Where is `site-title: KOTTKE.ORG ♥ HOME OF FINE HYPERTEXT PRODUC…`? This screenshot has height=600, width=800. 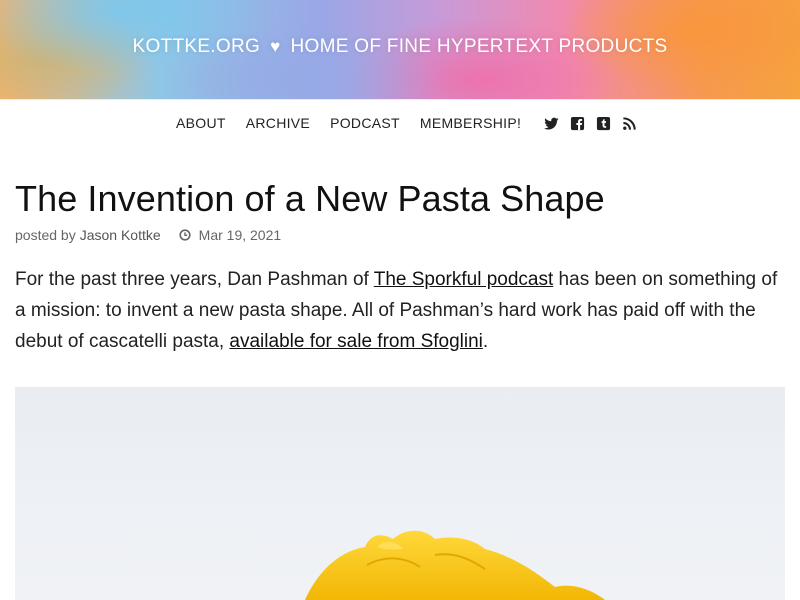 site-title: KOTTKE.ORG ♥ HOME OF FINE HYPERTEXT PRODUC… is located at coordinates (400, 47).